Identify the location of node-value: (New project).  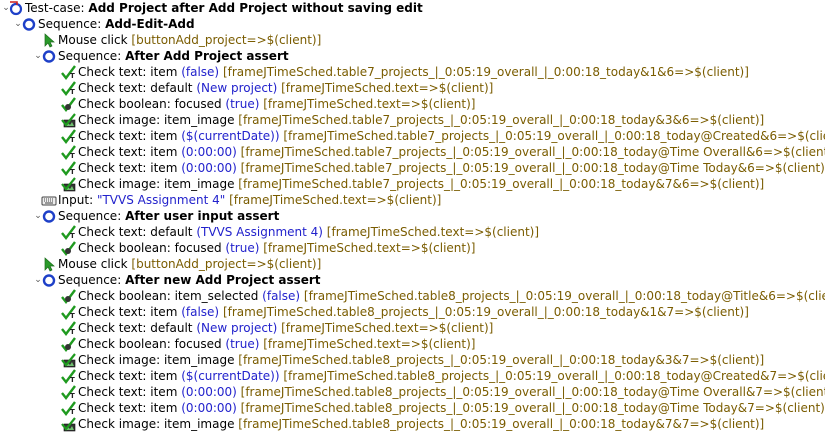
(237, 88).